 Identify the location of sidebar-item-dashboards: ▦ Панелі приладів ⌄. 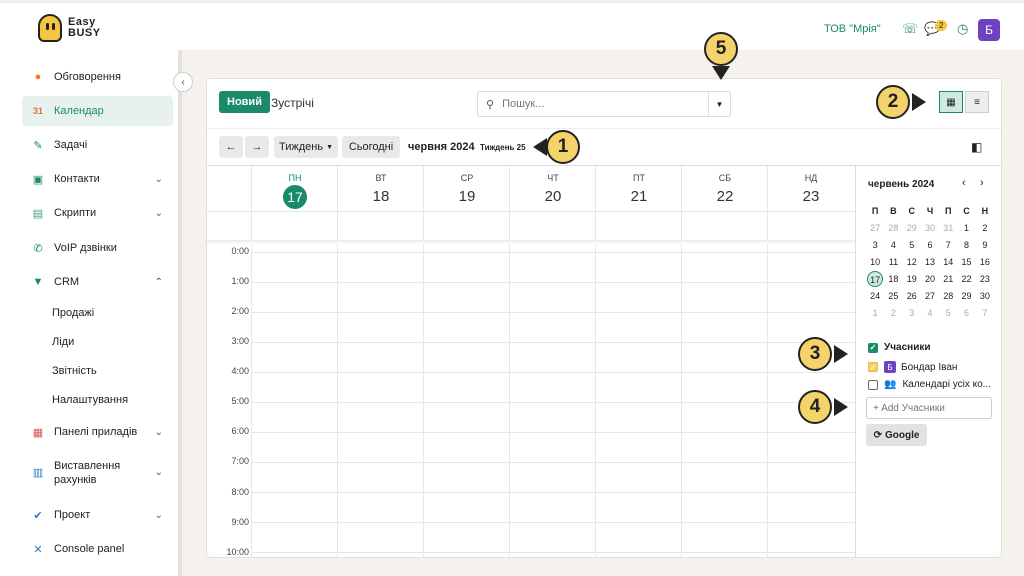
(97, 432).